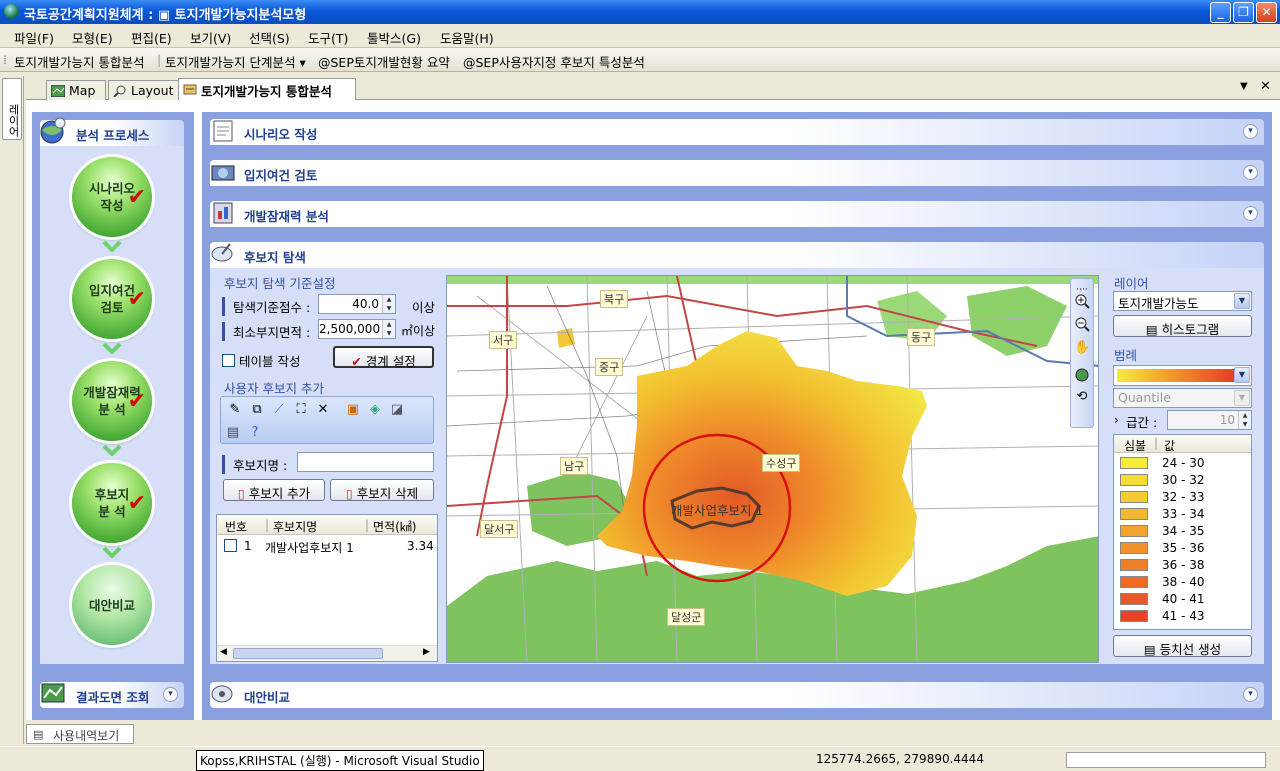 The image size is (1280, 771). Describe the element at coordinates (1166, 760) in the screenshot. I see `status-progress` at that location.